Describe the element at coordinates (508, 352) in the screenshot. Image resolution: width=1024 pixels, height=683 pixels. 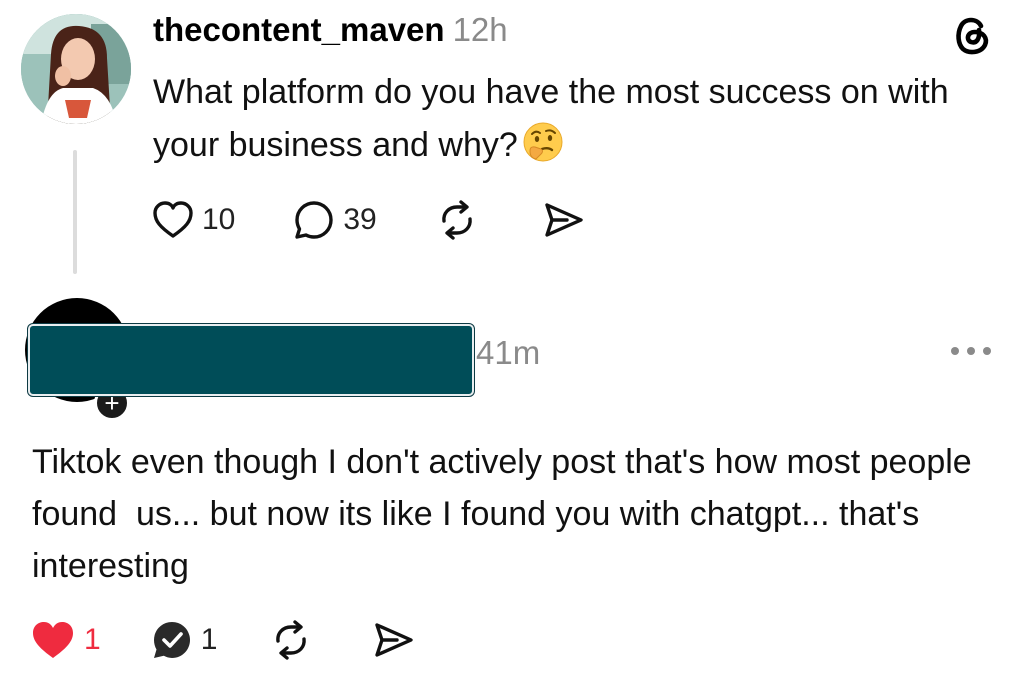
I see `reply-timestamp: 41m` at that location.